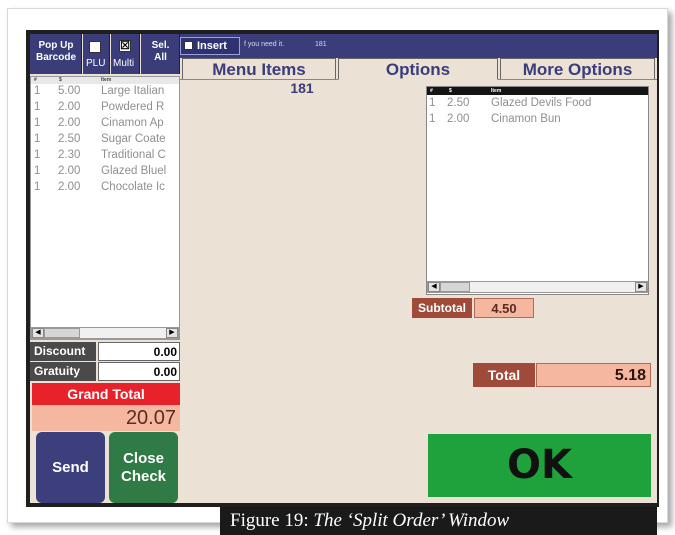 The image size is (675, 535). What do you see at coordinates (106, 418) in the screenshot?
I see `grand-total-value: 20.07` at bounding box center [106, 418].